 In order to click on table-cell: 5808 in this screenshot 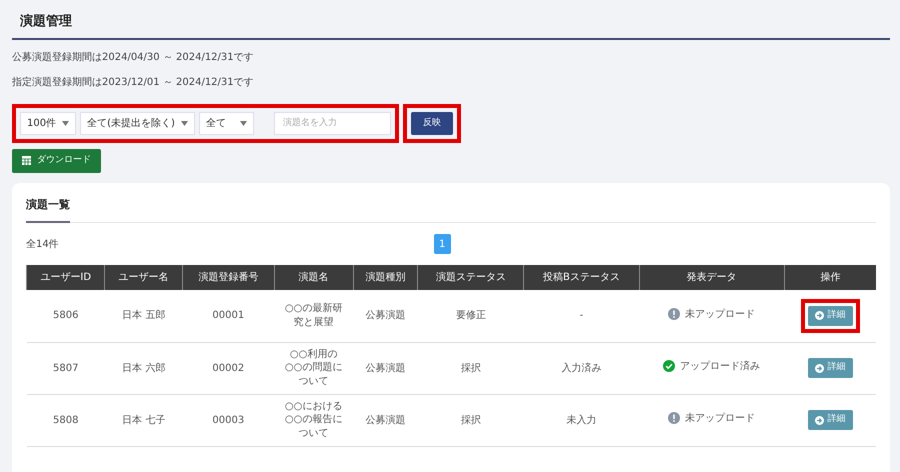, I will do `click(65, 420)`.